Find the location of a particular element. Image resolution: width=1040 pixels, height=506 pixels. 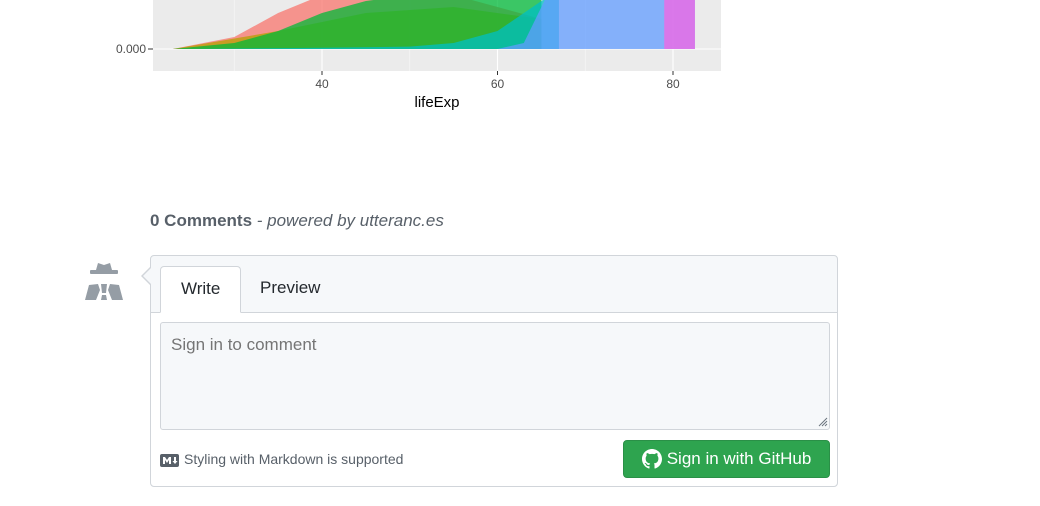

x-tick-label: 40 is located at coordinates (322, 84).